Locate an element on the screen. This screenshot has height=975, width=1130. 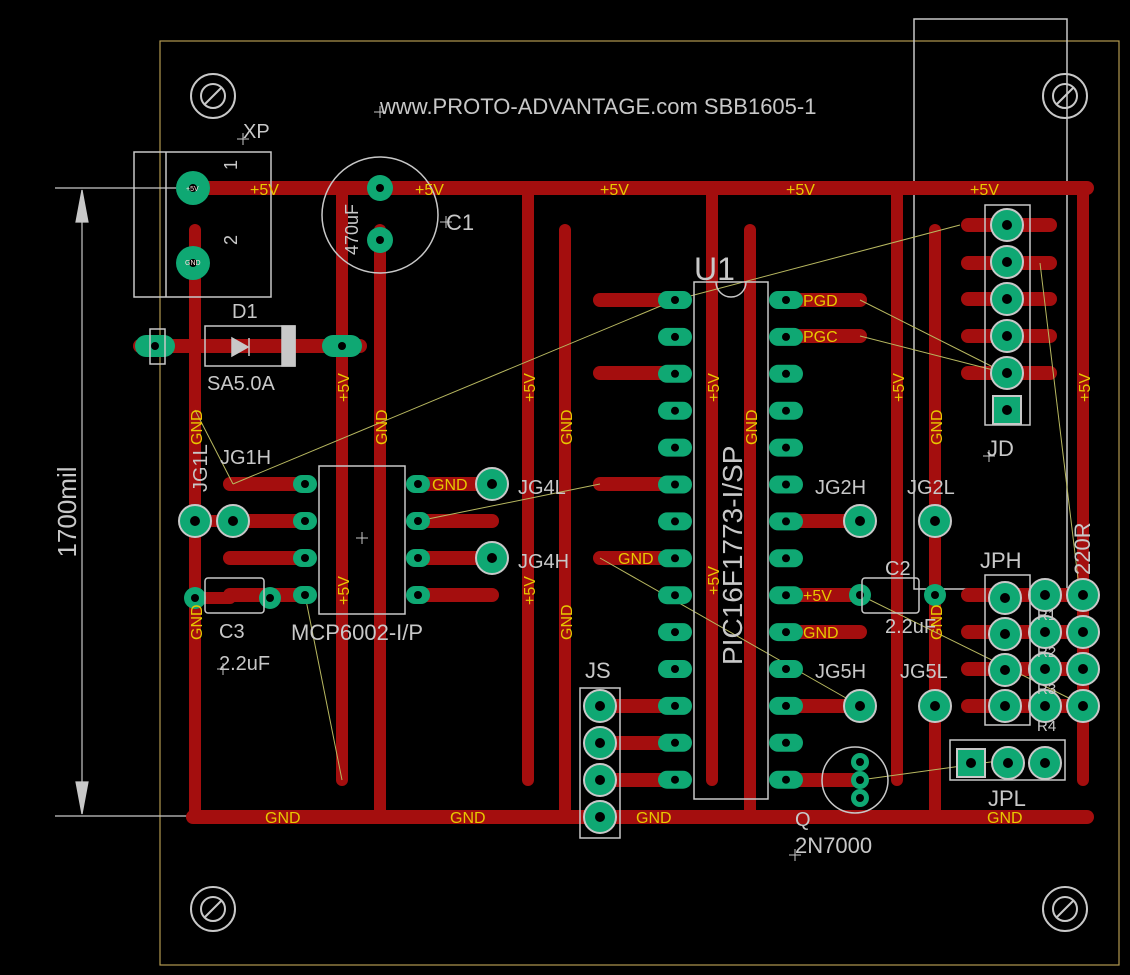
jph-label: JPH is located at coordinates (1001, 560).